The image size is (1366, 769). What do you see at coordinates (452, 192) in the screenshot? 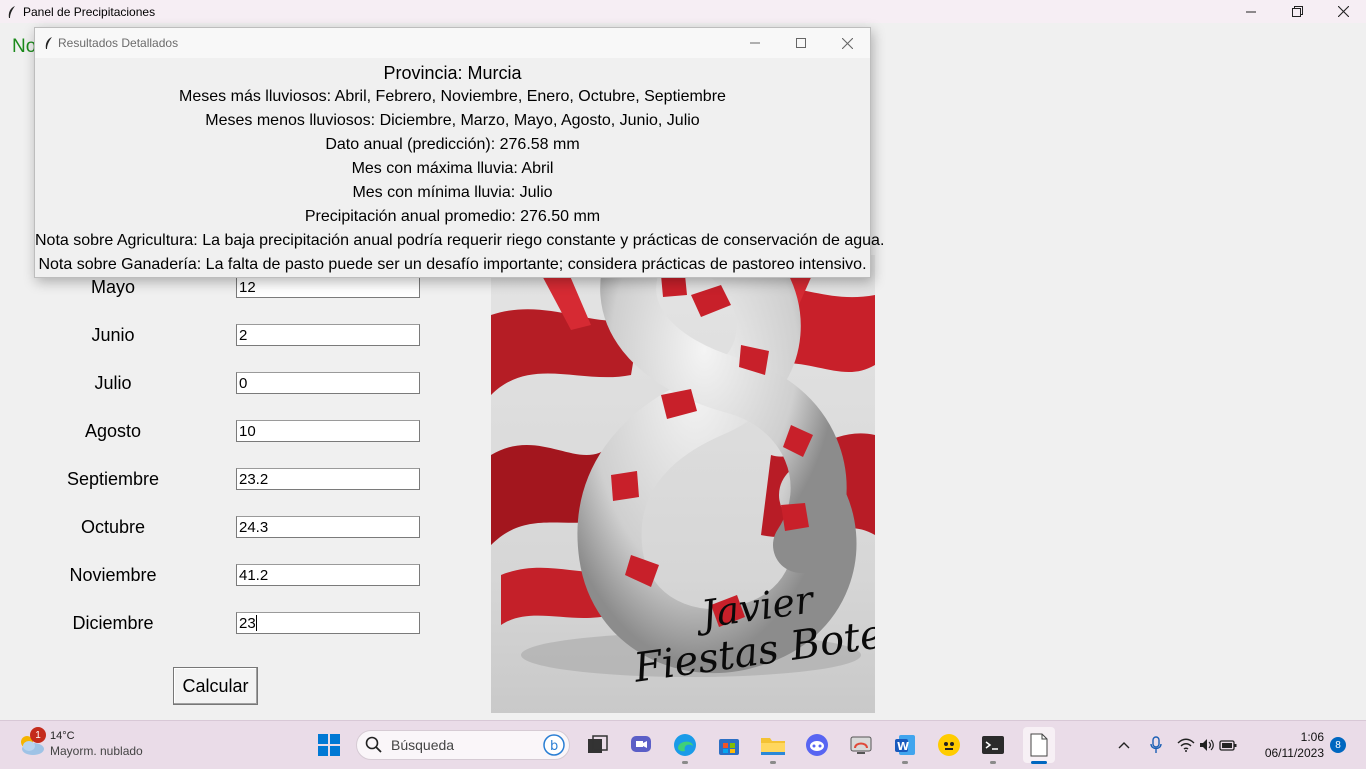
I see `min-rain-month-text: Mes con mínima lluvia: Julio` at bounding box center [452, 192].